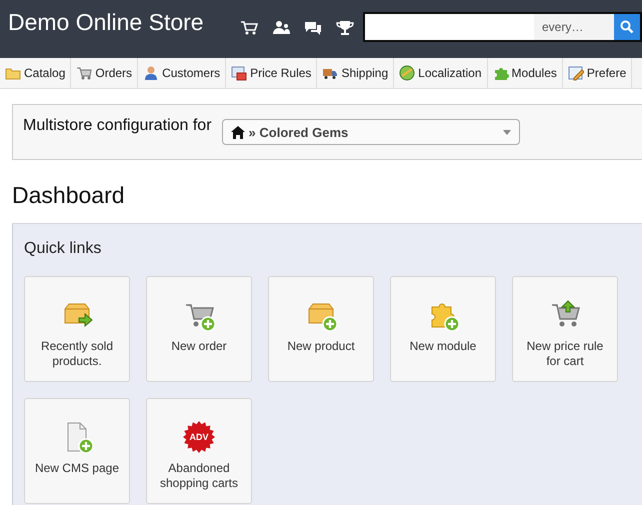 This screenshot has height=505, width=642. I want to click on quick-link-tile: New price rule for cart, so click(565, 329).